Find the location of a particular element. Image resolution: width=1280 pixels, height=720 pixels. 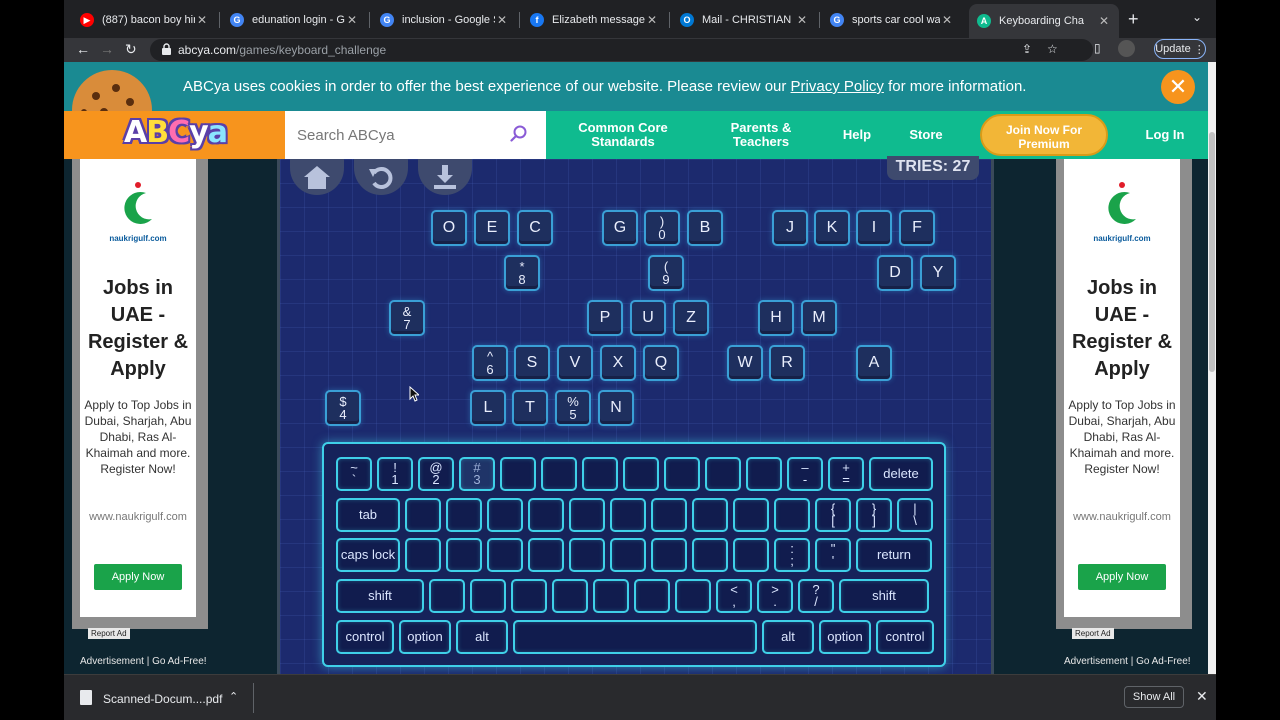

download-icon is located at coordinates (445, 177).